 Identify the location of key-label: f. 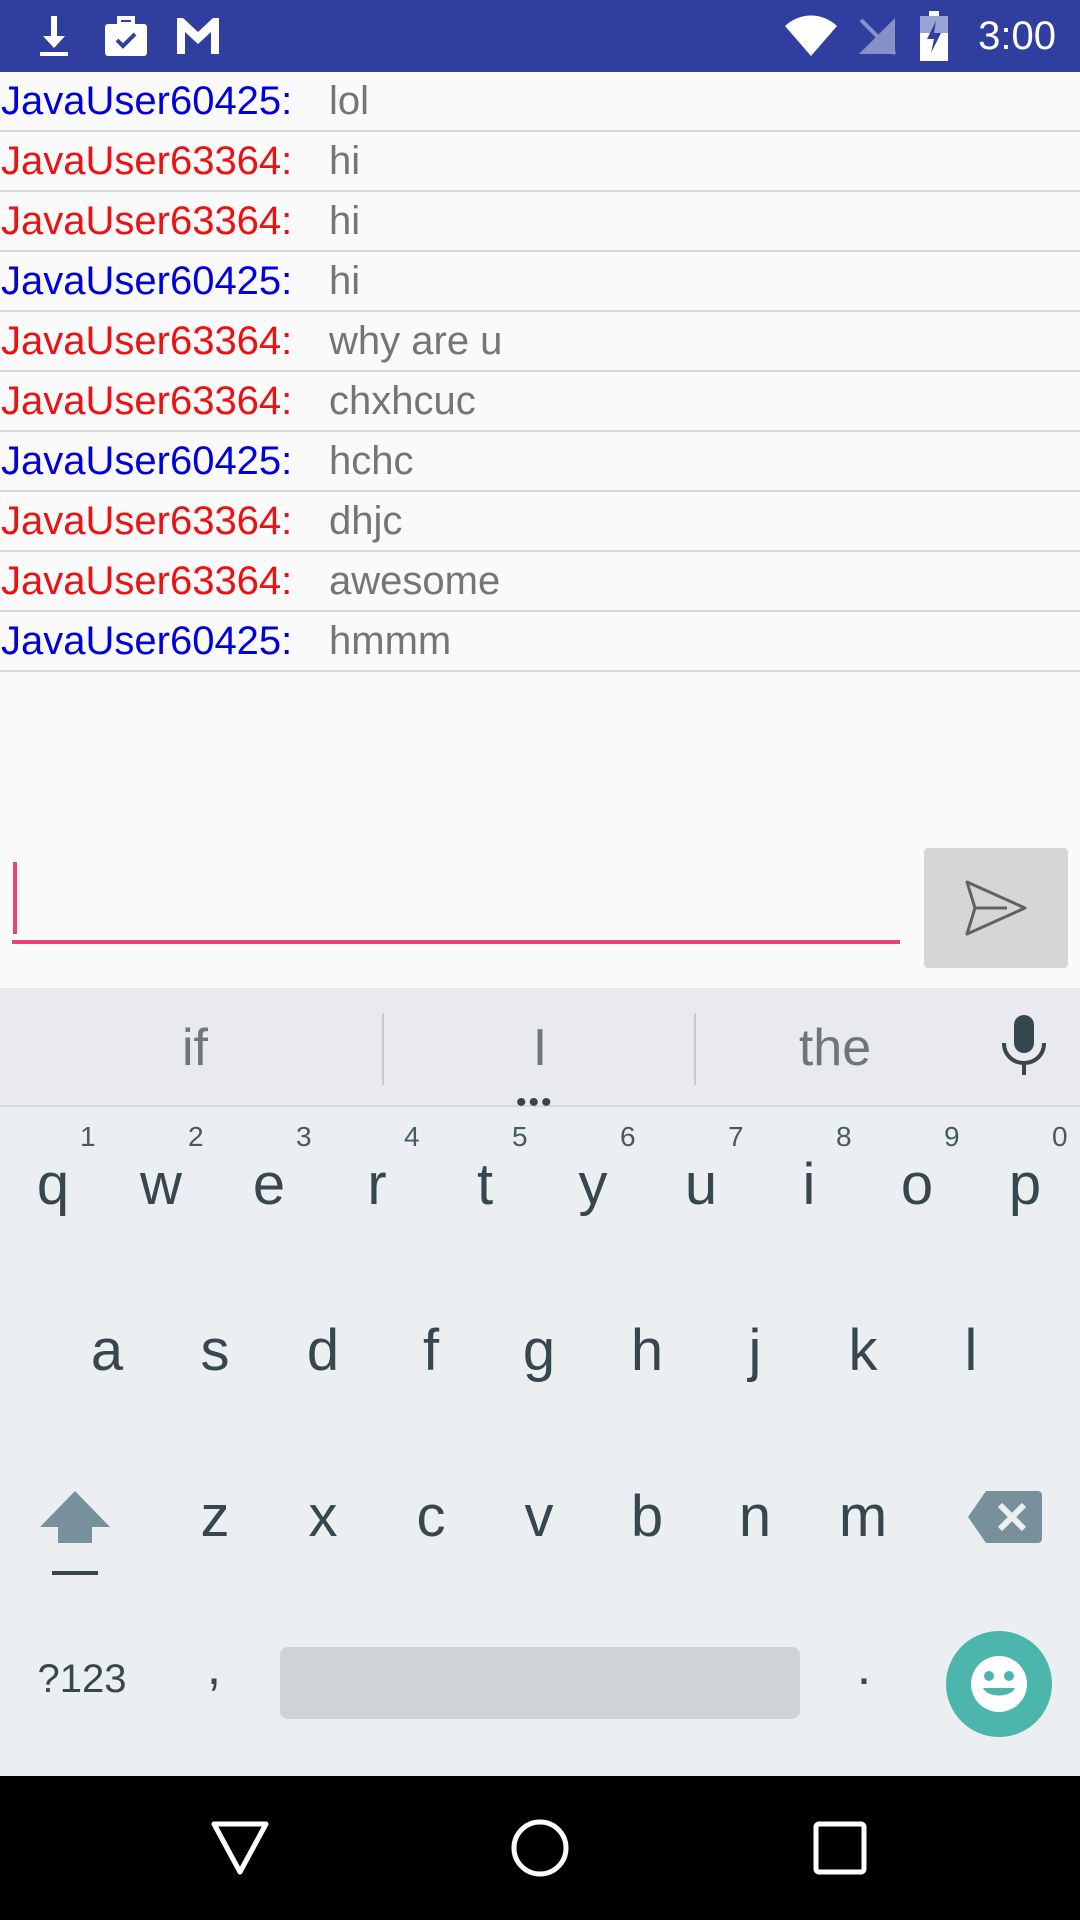
(431, 1350).